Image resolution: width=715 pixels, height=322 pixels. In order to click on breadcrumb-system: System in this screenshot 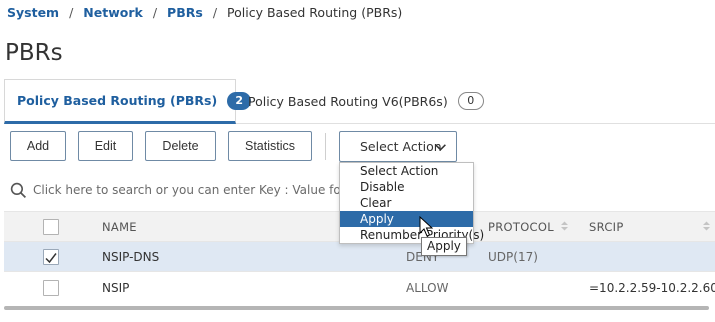, I will do `click(33, 12)`.